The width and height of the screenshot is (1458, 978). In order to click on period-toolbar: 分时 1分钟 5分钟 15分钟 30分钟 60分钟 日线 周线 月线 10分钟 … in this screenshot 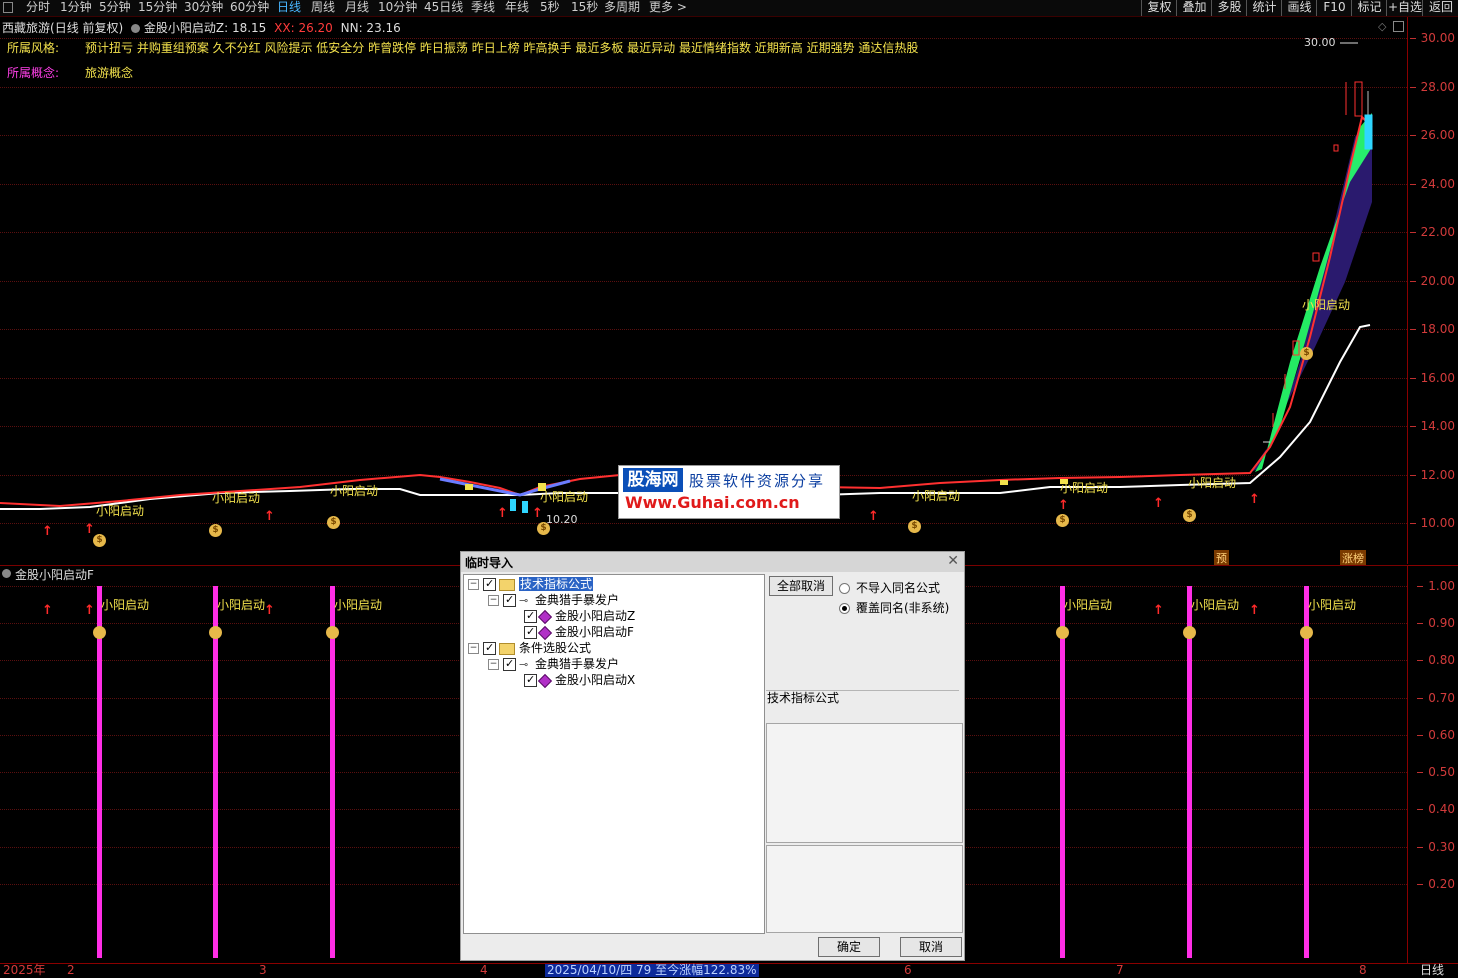, I will do `click(729, 8)`.